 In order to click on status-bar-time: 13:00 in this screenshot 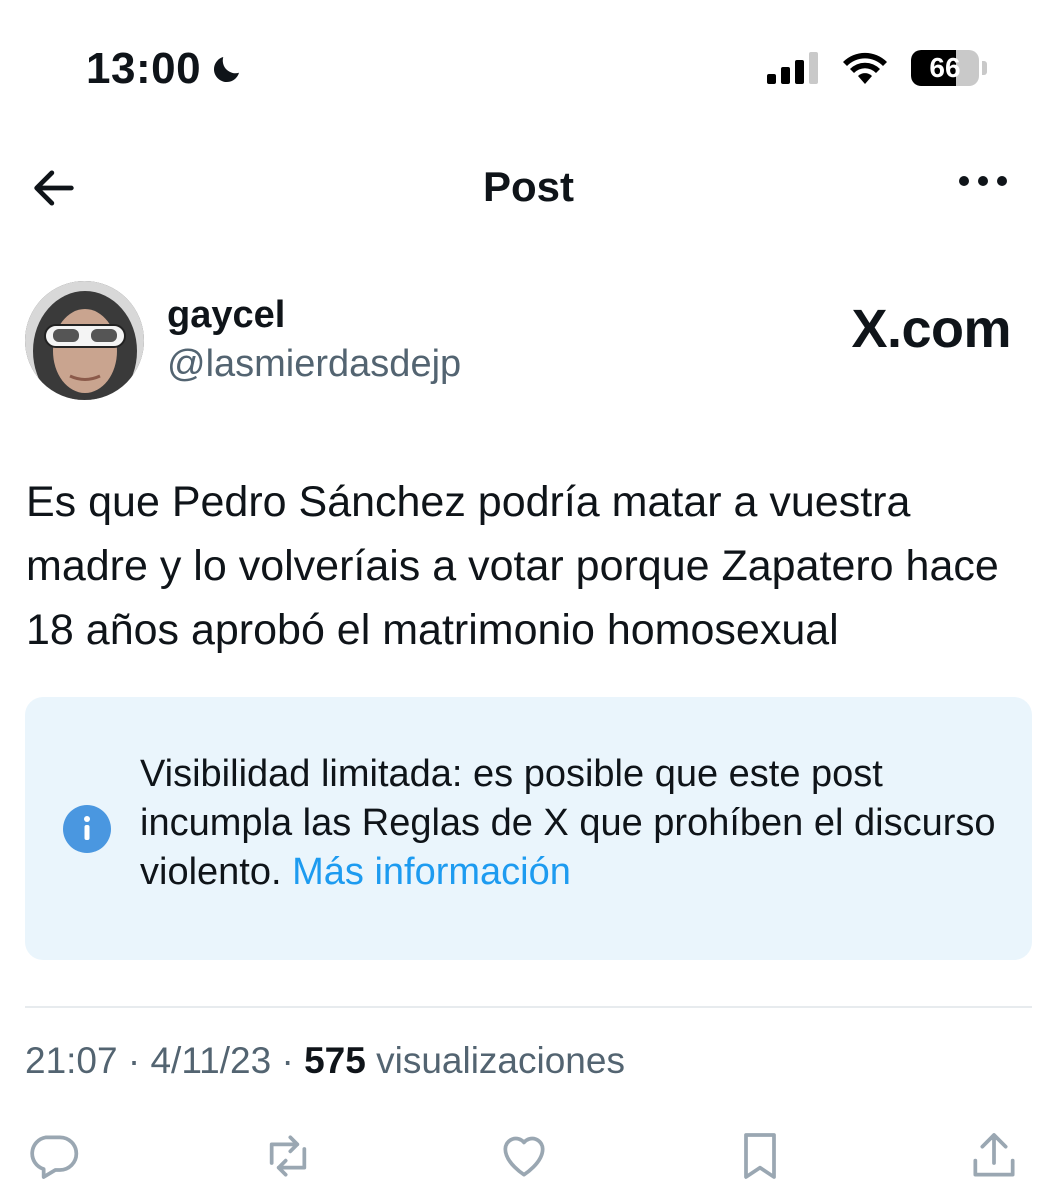, I will do `click(165, 69)`.